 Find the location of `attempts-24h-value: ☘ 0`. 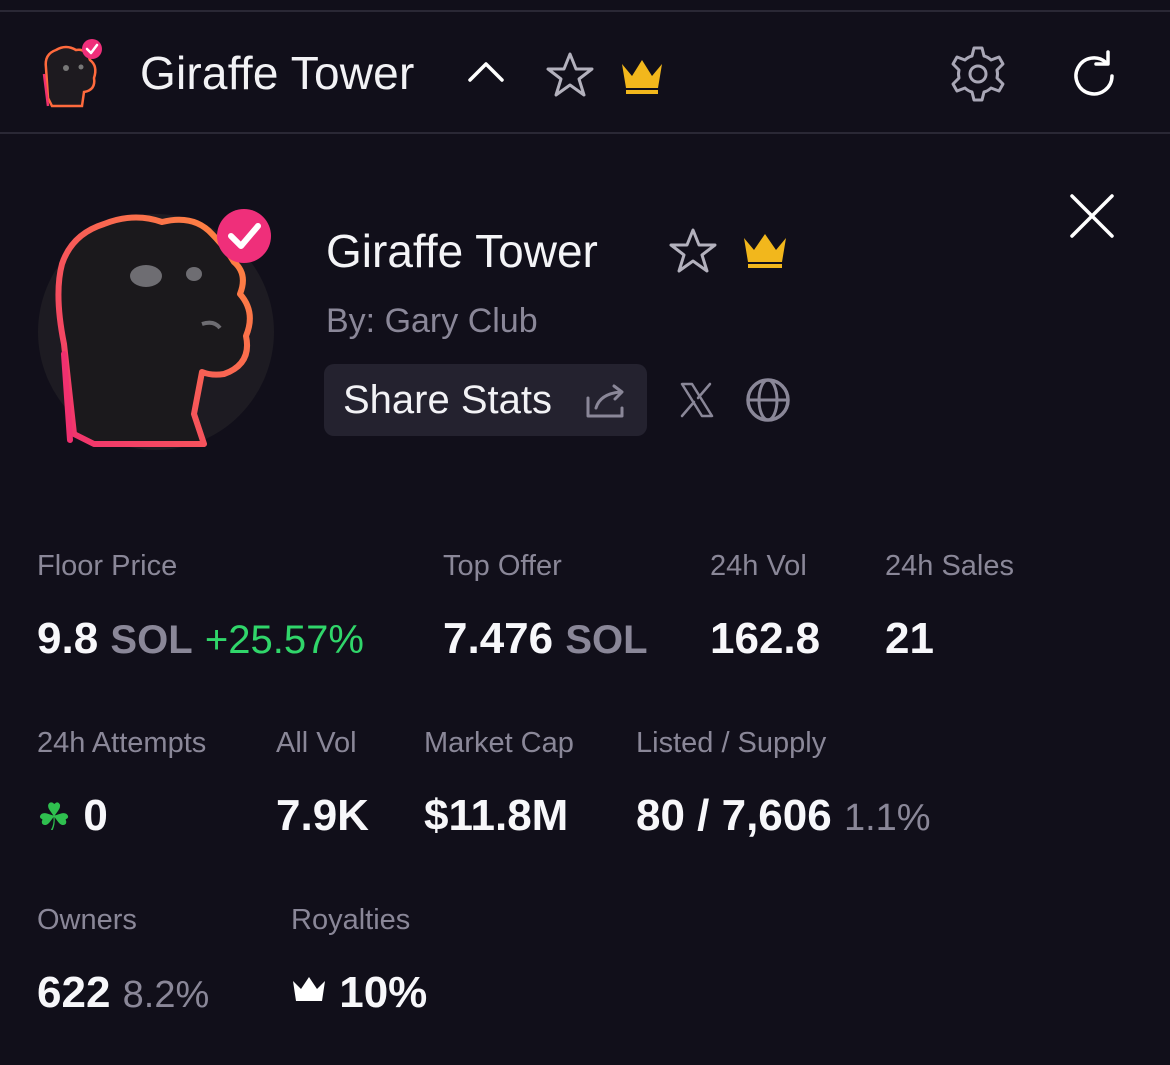

attempts-24h-value: ☘ 0 is located at coordinates (72, 816).